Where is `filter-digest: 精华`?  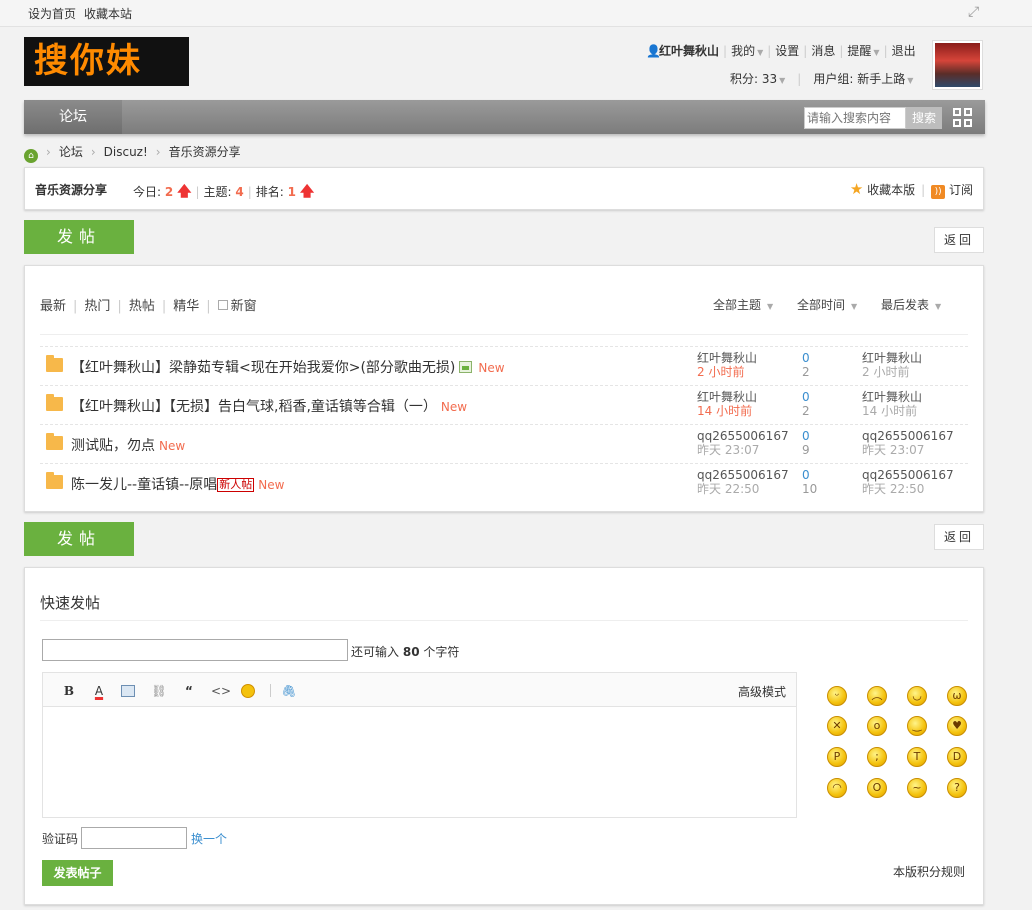
filter-digest: 精华 is located at coordinates (186, 306).